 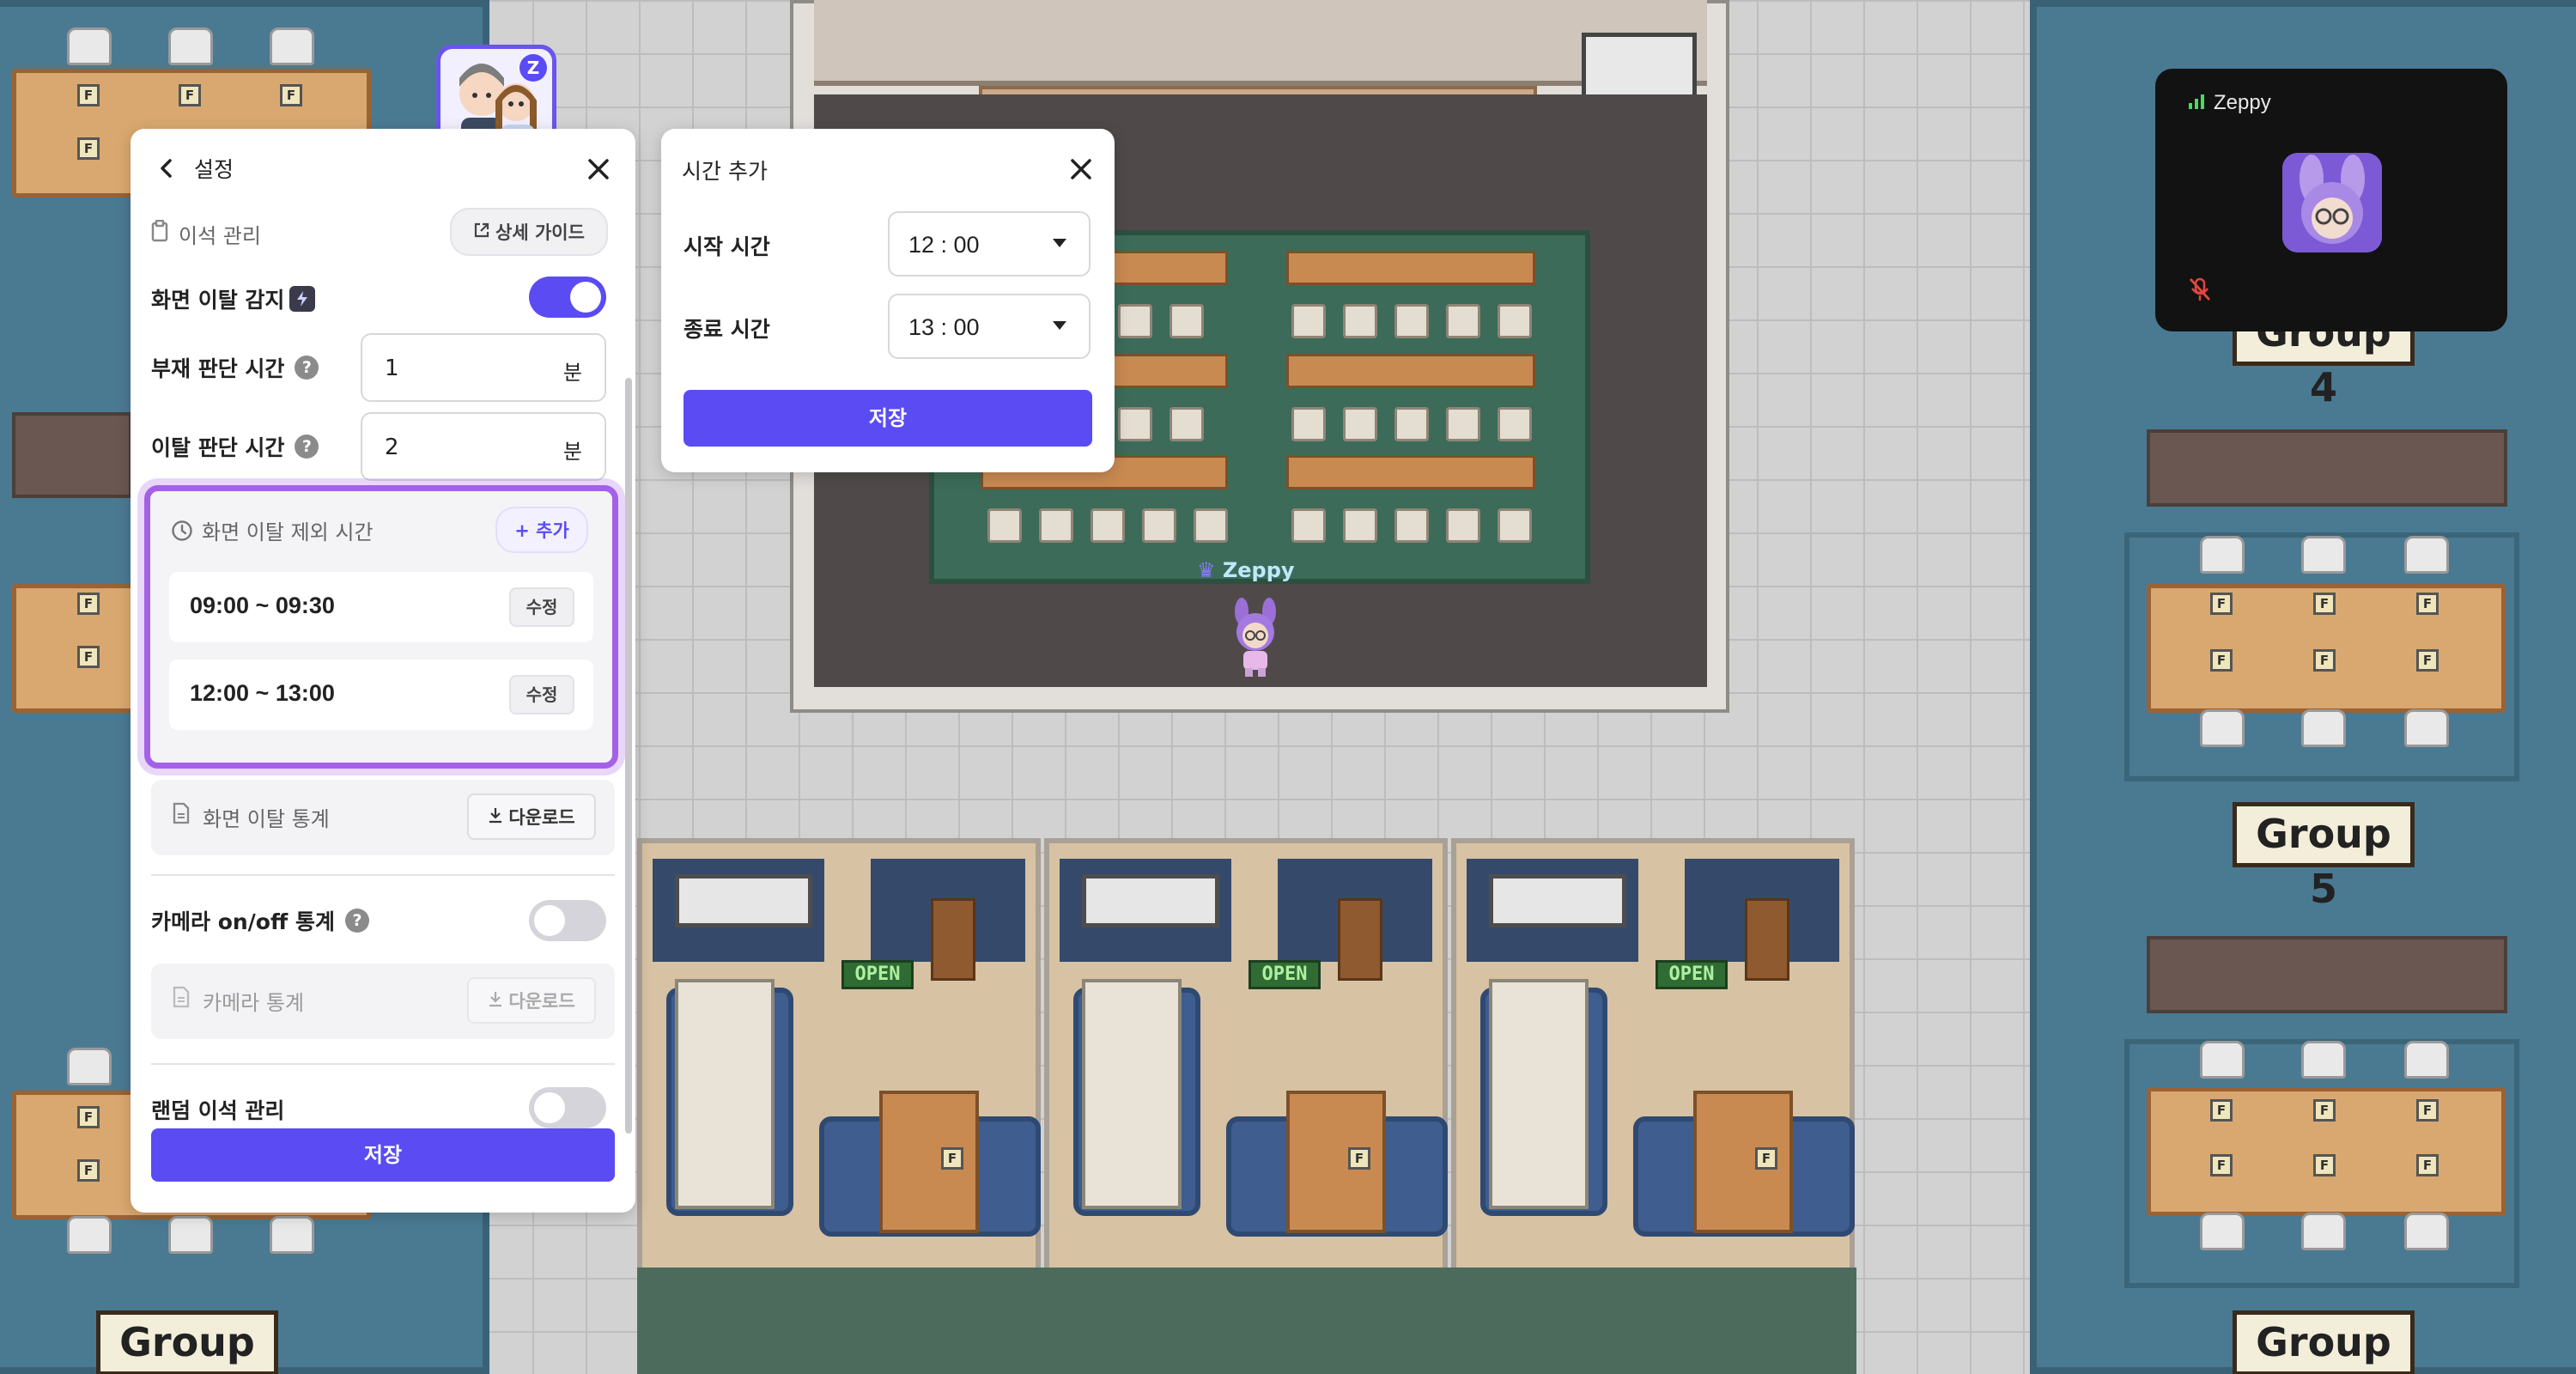 What do you see at coordinates (182, 531) in the screenshot?
I see `clock-icon` at bounding box center [182, 531].